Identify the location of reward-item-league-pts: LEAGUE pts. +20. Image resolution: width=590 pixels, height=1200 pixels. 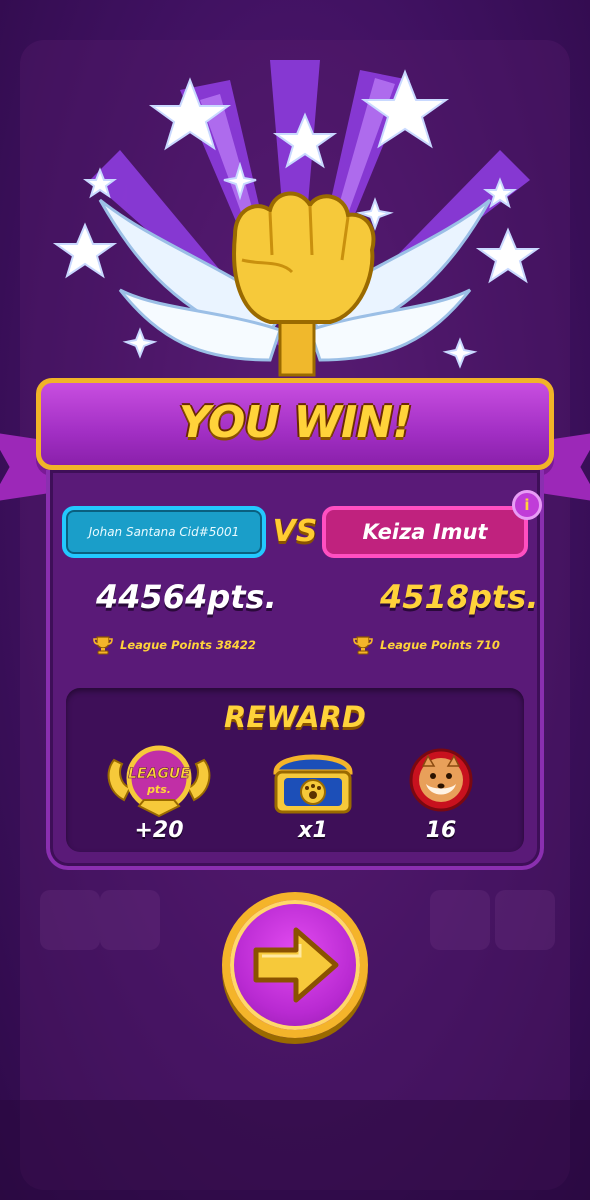
(159, 792).